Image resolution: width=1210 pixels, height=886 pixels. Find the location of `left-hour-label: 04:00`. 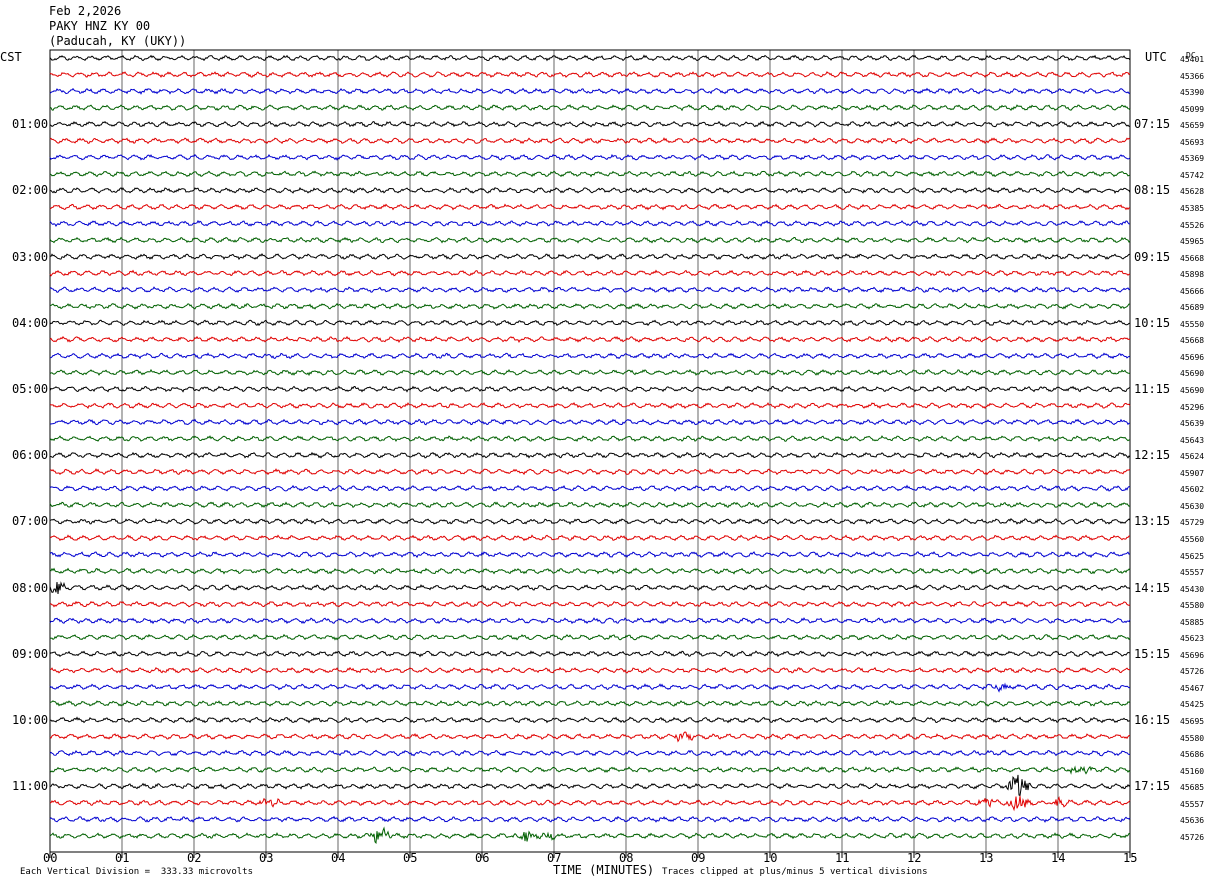

left-hour-label: 04:00 is located at coordinates (30, 322).